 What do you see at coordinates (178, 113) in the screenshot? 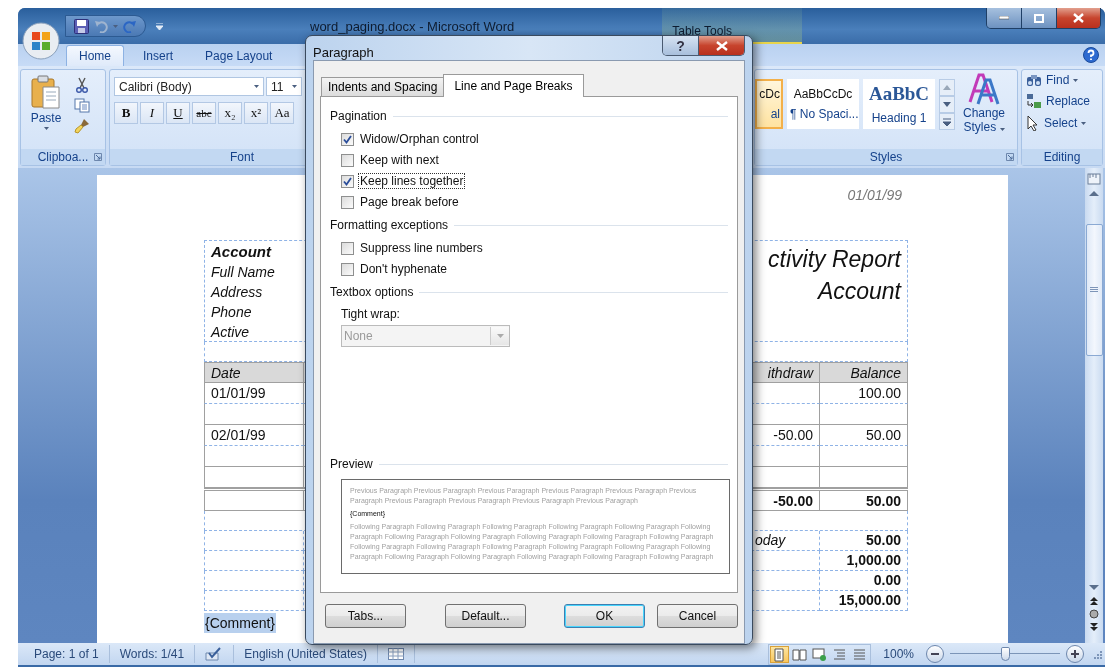
I see `format-button: U` at bounding box center [178, 113].